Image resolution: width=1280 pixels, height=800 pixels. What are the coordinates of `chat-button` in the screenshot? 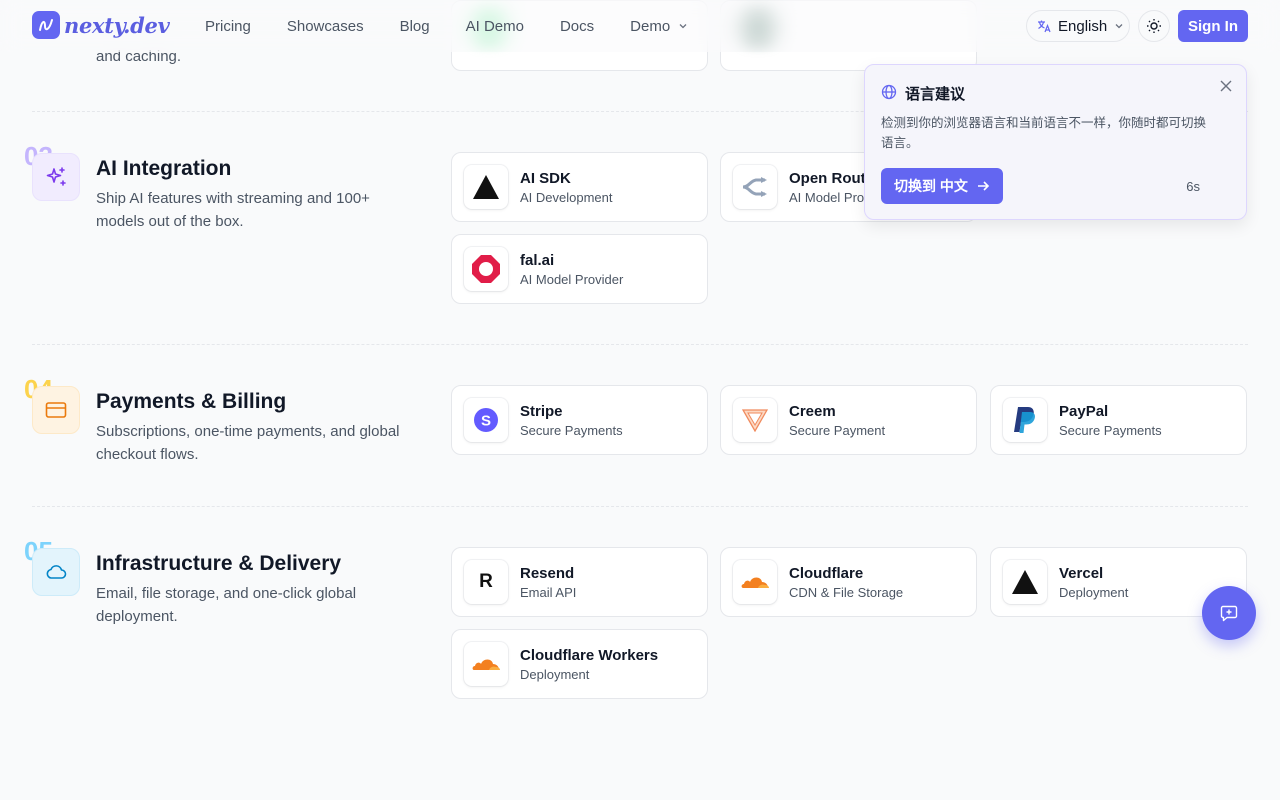 It's located at (1229, 613).